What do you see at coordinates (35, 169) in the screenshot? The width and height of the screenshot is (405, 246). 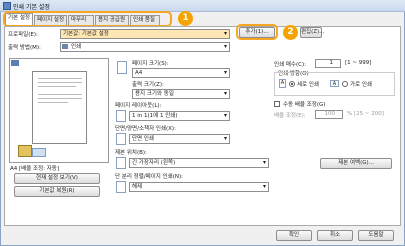 I see `preview-status: A4 [배율 조정: 자동]` at bounding box center [35, 169].